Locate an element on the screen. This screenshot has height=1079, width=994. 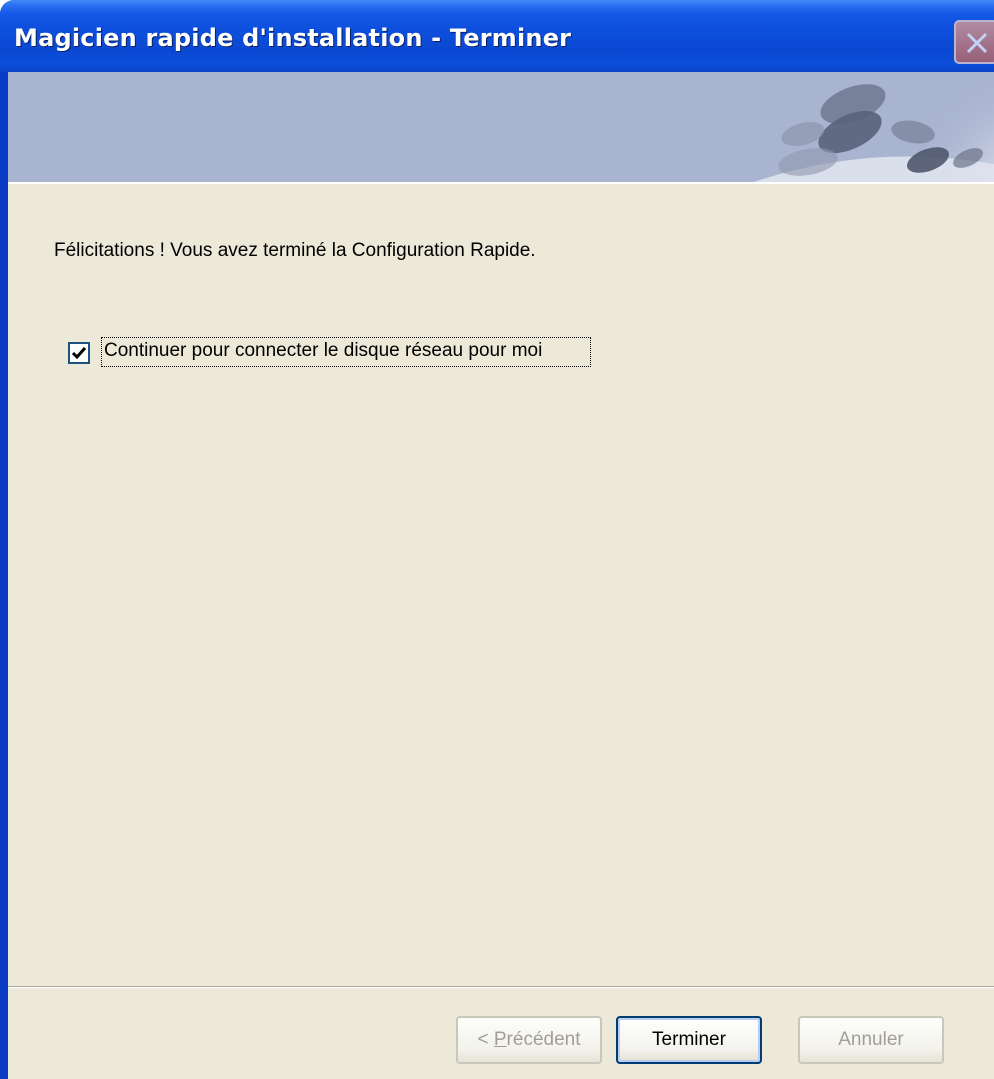
close-icon is located at coordinates (977, 43).